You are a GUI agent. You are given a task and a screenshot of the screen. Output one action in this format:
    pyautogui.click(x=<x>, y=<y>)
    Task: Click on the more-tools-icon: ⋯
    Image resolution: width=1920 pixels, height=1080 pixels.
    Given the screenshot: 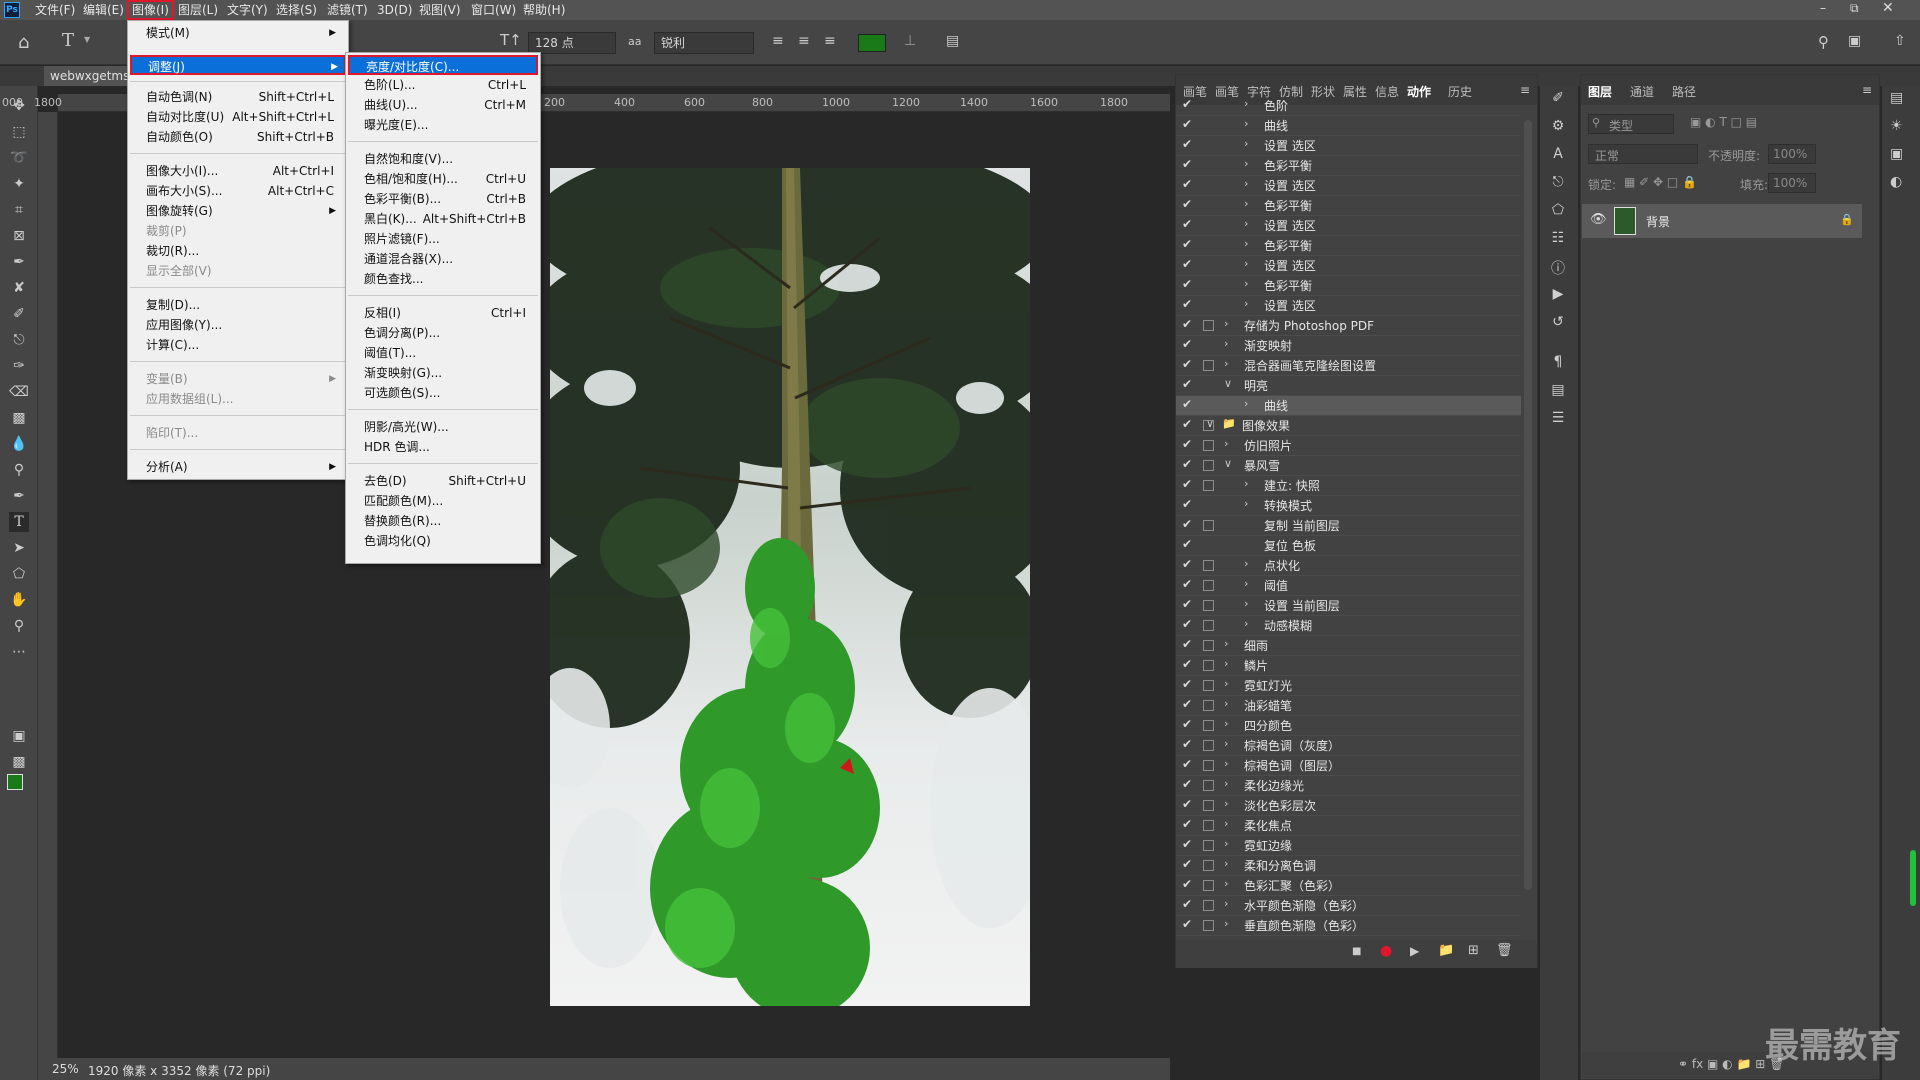 What is the action you would take?
    pyautogui.click(x=19, y=652)
    